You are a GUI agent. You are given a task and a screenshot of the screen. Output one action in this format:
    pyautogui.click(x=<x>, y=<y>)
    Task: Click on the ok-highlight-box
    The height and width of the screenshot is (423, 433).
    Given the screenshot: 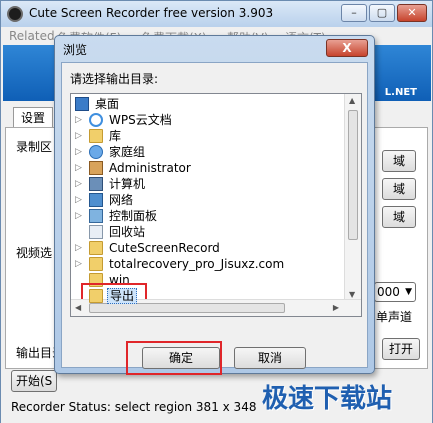 What is the action you would take?
    pyautogui.click(x=174, y=358)
    